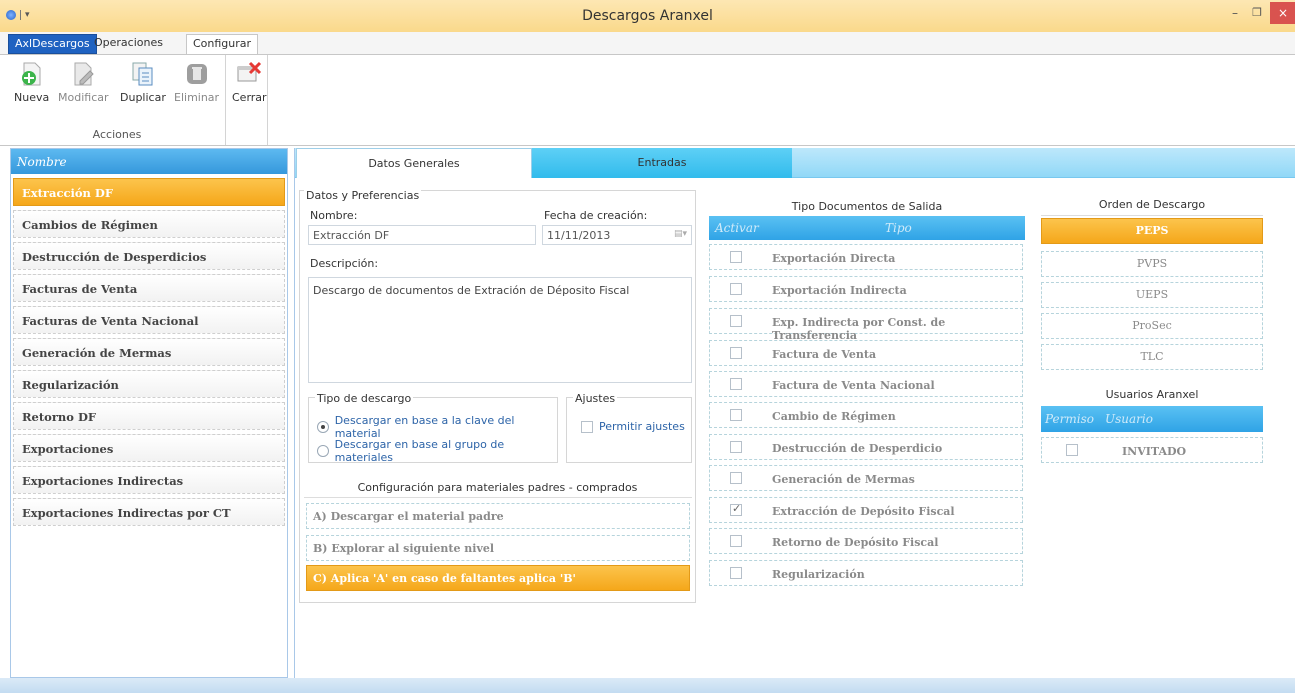 The width and height of the screenshot is (1295, 693). Describe the element at coordinates (898, 228) in the screenshot. I see `col-tipo: Tipo` at that location.